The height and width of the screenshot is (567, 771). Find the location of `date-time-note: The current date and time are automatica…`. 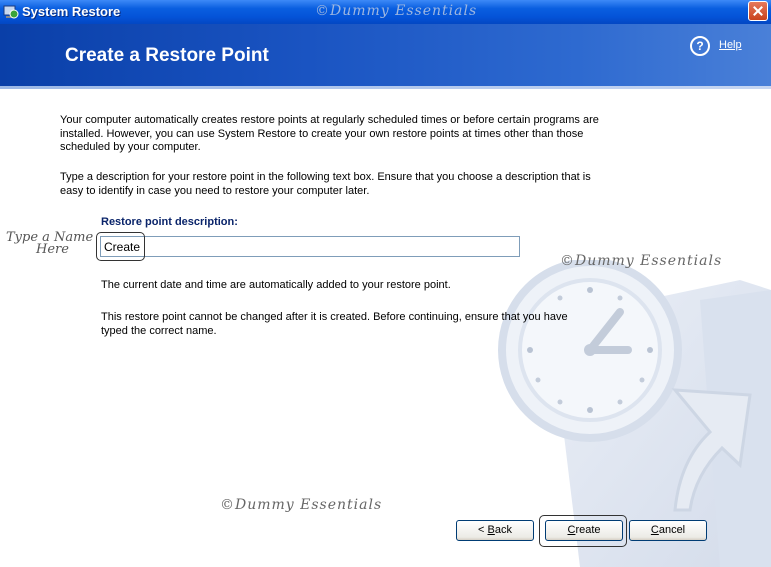

date-time-note: The current date and time are automatica… is located at coordinates (276, 285).